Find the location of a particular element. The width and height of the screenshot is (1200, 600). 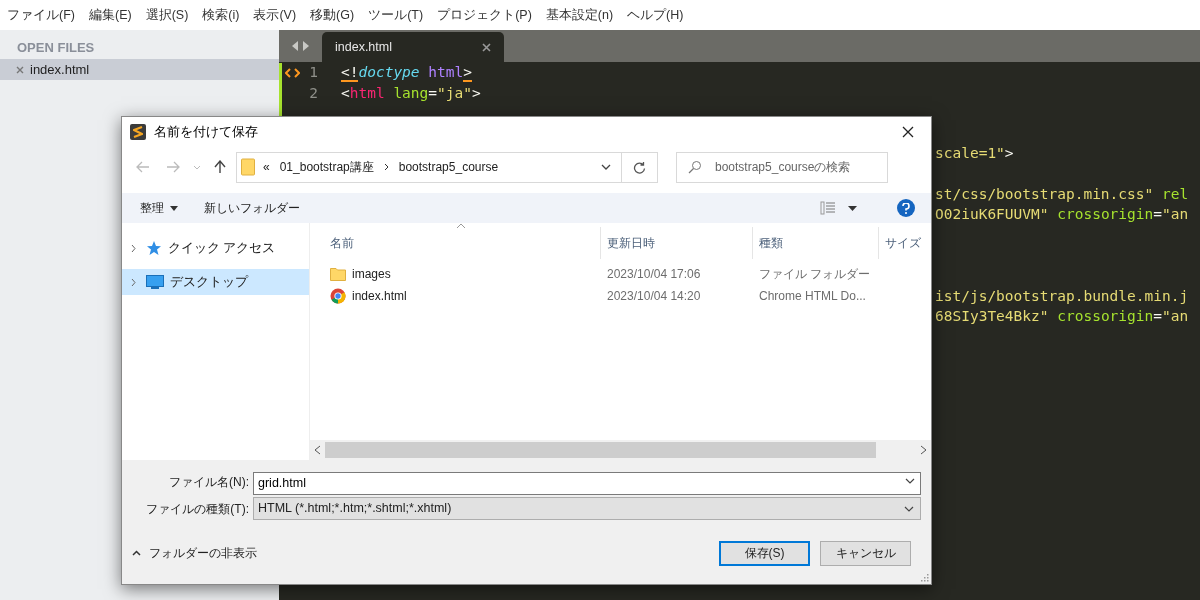

file-name: images is located at coordinates (371, 274).